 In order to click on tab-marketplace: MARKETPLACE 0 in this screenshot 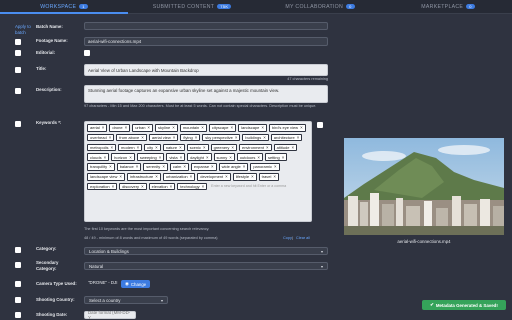, I will do `click(448, 6)`.